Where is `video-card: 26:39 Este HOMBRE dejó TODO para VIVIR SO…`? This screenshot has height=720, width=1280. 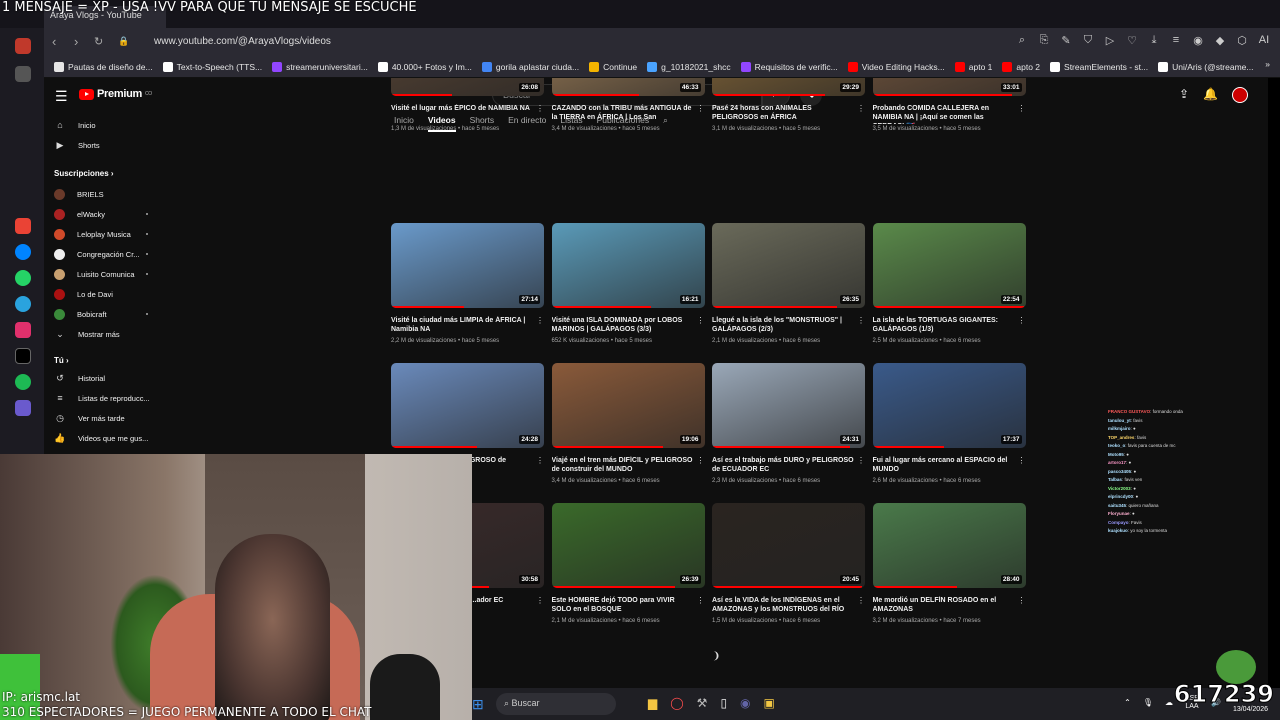
video-card: 26:39 Este HOMBRE dejó TODO para VIVIR SO… is located at coordinates (628, 563).